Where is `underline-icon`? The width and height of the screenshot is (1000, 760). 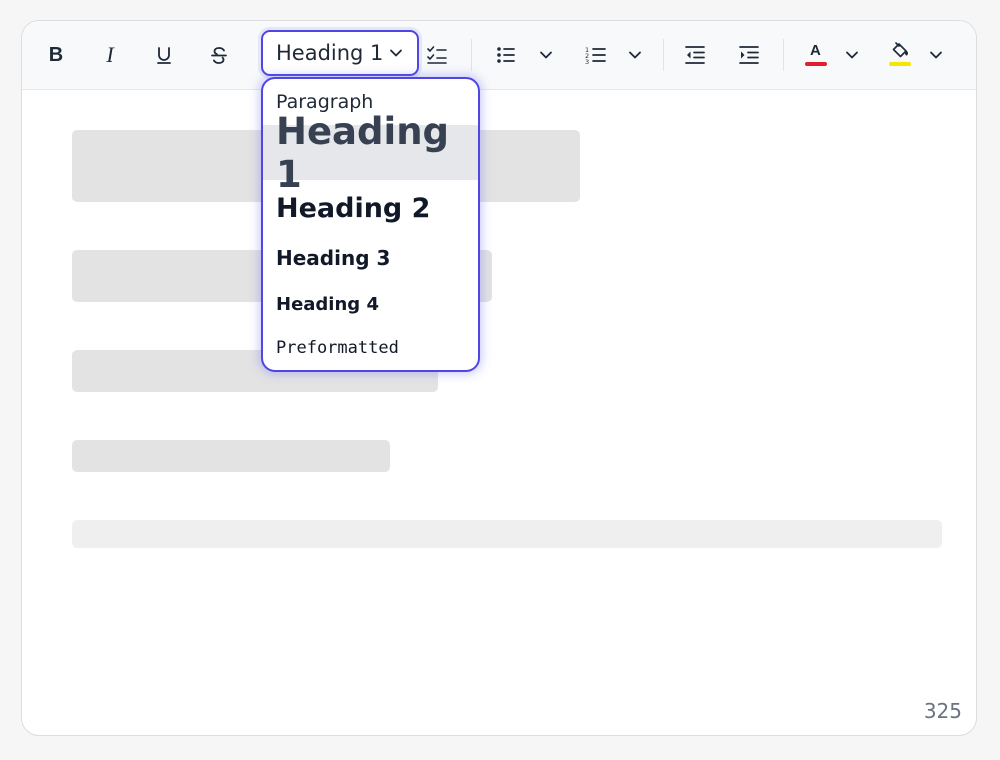
underline-icon is located at coordinates (164, 55).